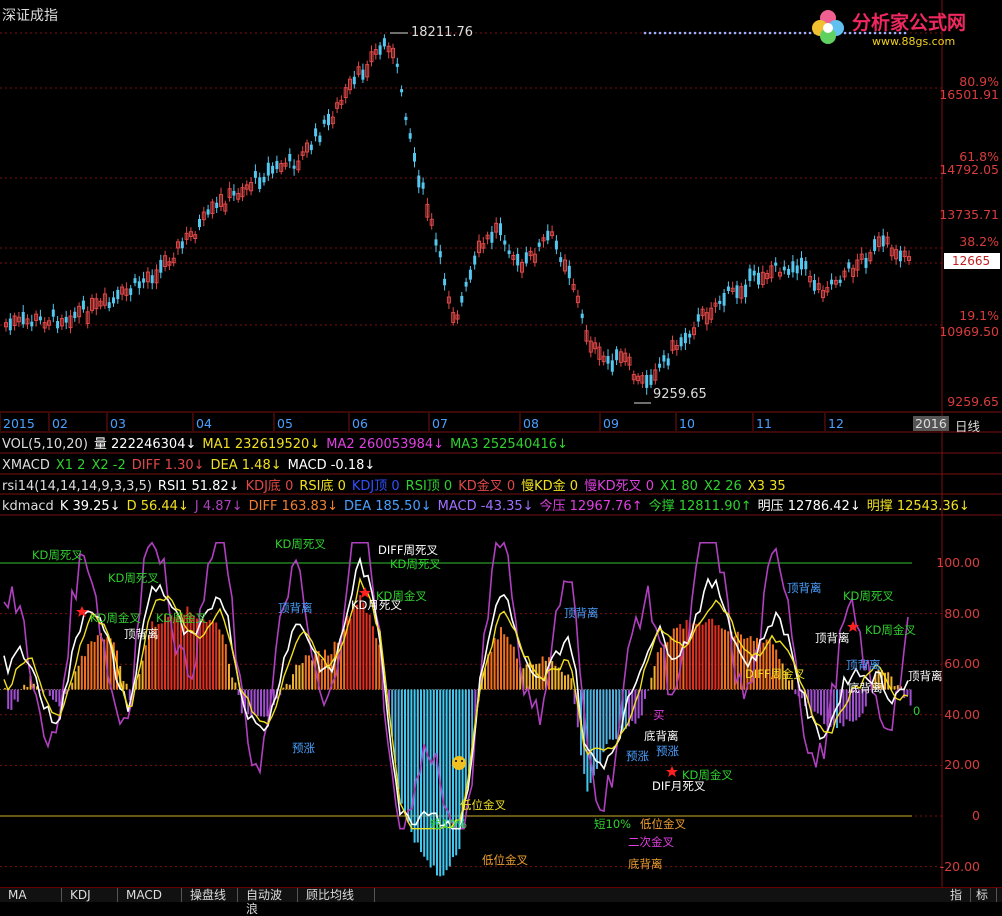 The image size is (1002, 916). I want to click on tab-6: 顾比均线, so click(336, 895).